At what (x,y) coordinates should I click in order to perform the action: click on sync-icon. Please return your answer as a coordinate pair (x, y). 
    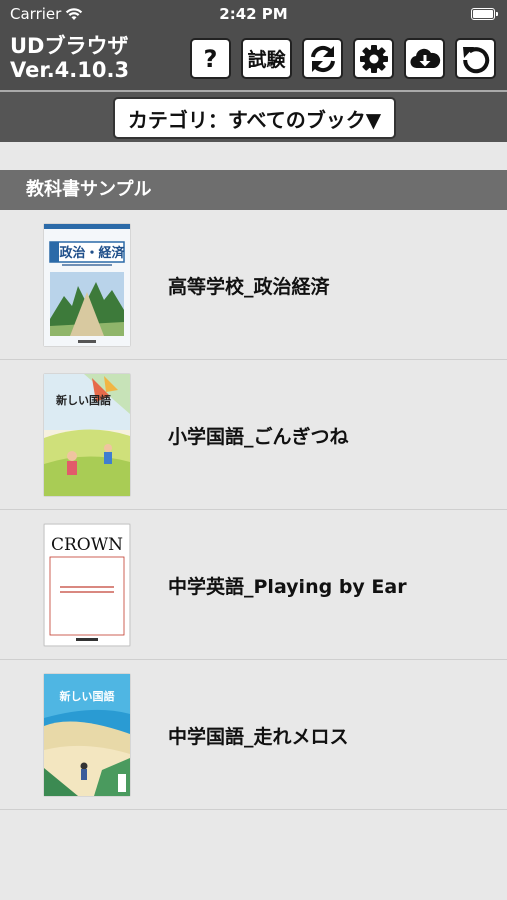
    Looking at the image, I should click on (322, 58).